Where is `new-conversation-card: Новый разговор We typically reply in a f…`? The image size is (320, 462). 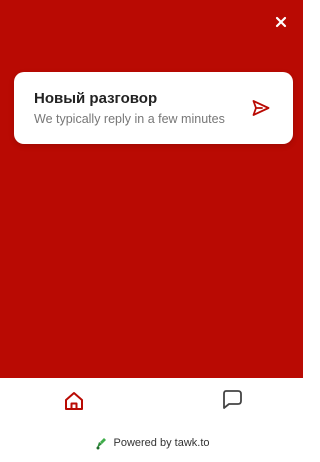 new-conversation-card: Новый разговор We typically reply in a f… is located at coordinates (153, 108).